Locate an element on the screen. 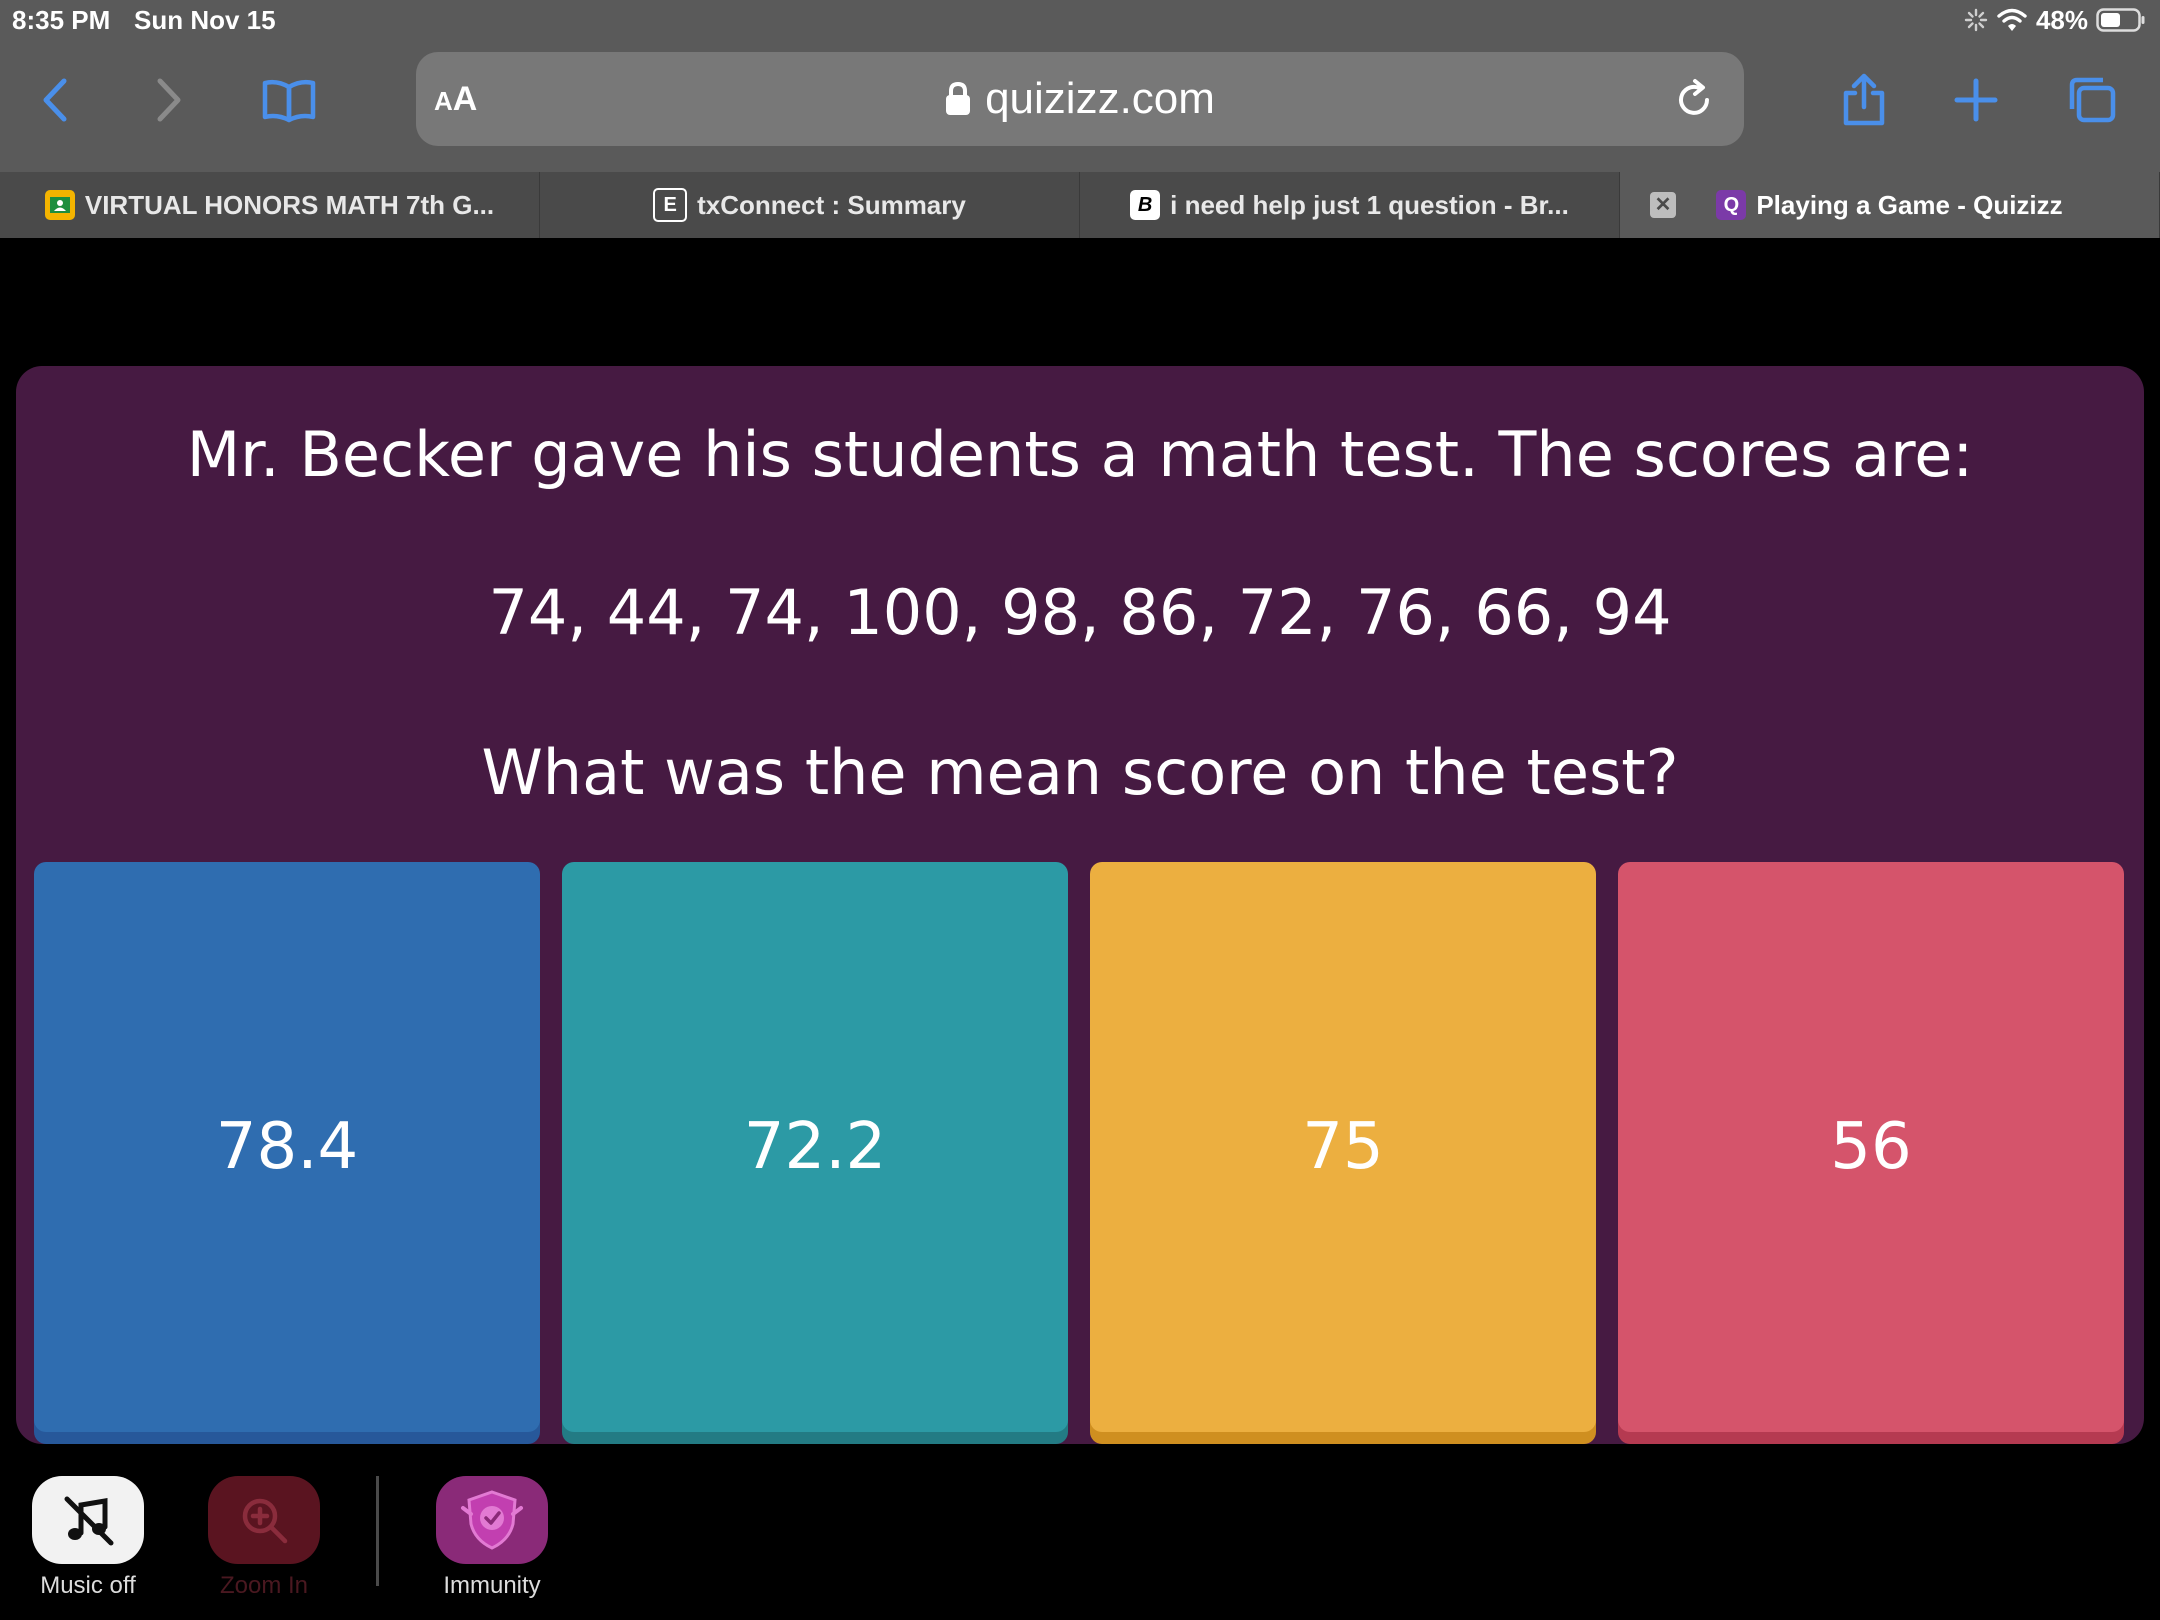 Image resolution: width=2160 pixels, height=1620 pixels. status-time: 8:35 PM is located at coordinates (61, 20).